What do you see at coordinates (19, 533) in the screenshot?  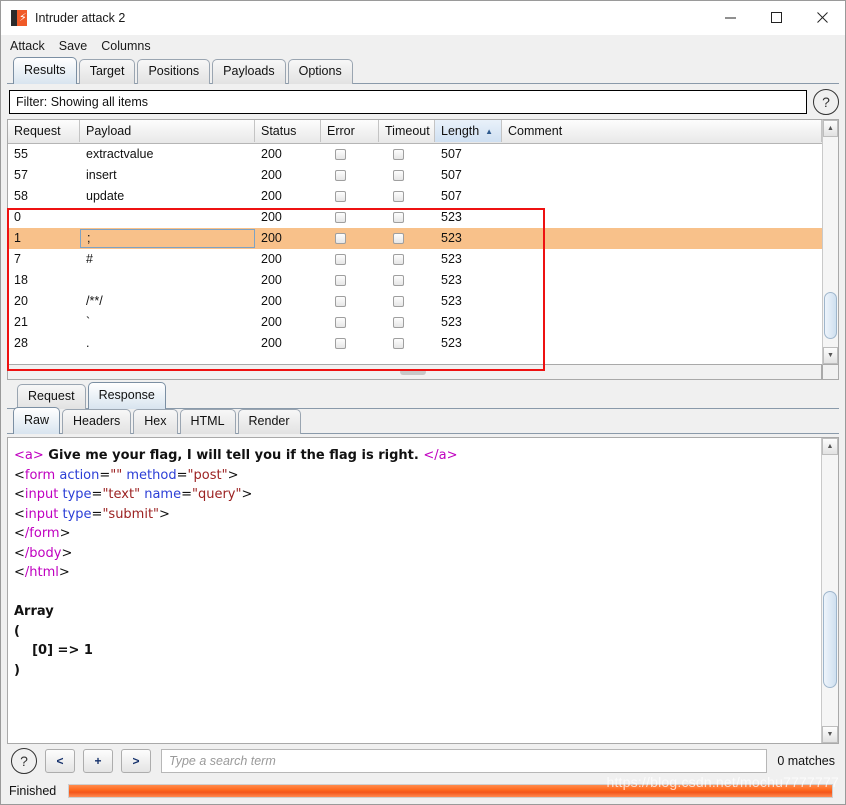 I see `response-token: <` at bounding box center [19, 533].